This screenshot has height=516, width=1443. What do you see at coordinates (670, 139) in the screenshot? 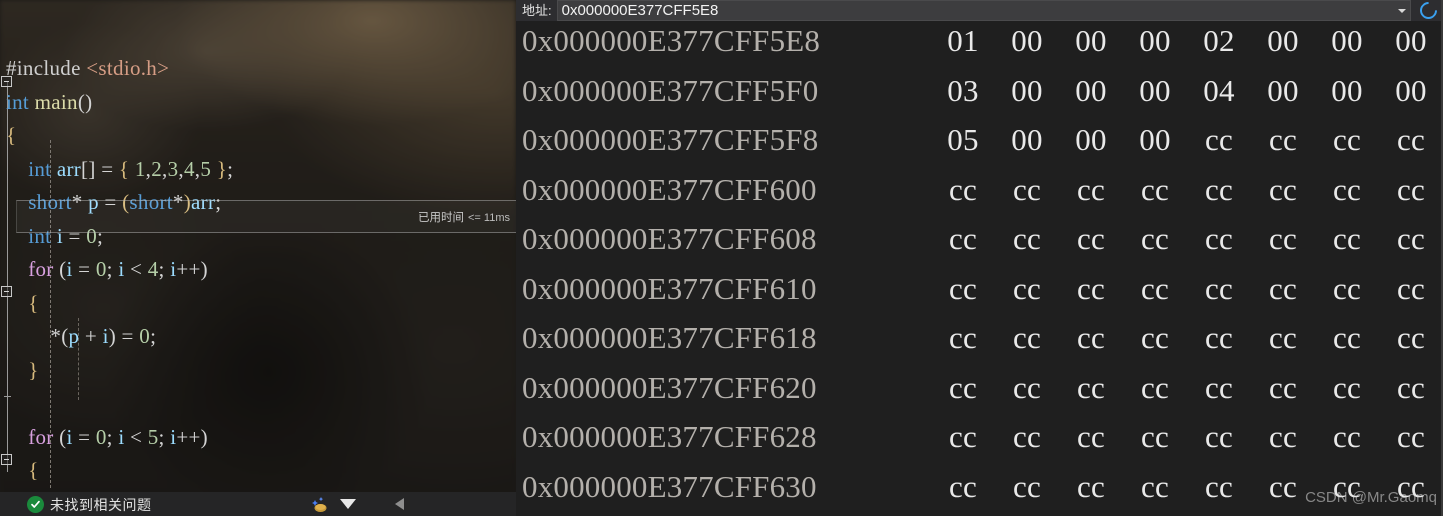
I see `memory-address: 0x000000E377CFF5F8` at bounding box center [670, 139].